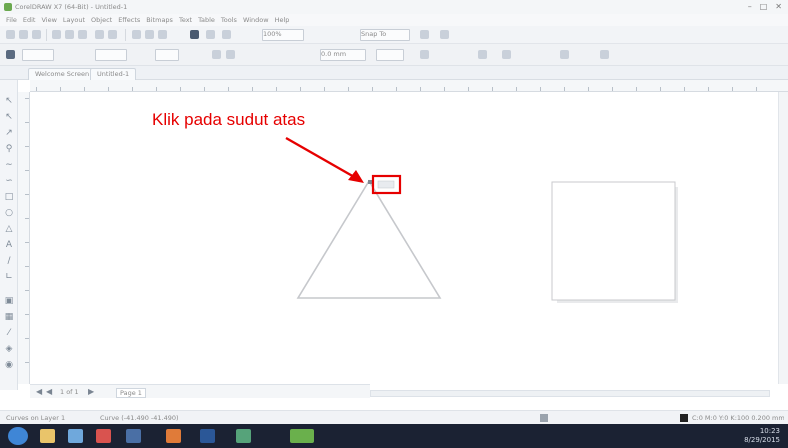 Image resolution: width=788 pixels, height=448 pixels. I want to click on page-icon, so click(10, 54).